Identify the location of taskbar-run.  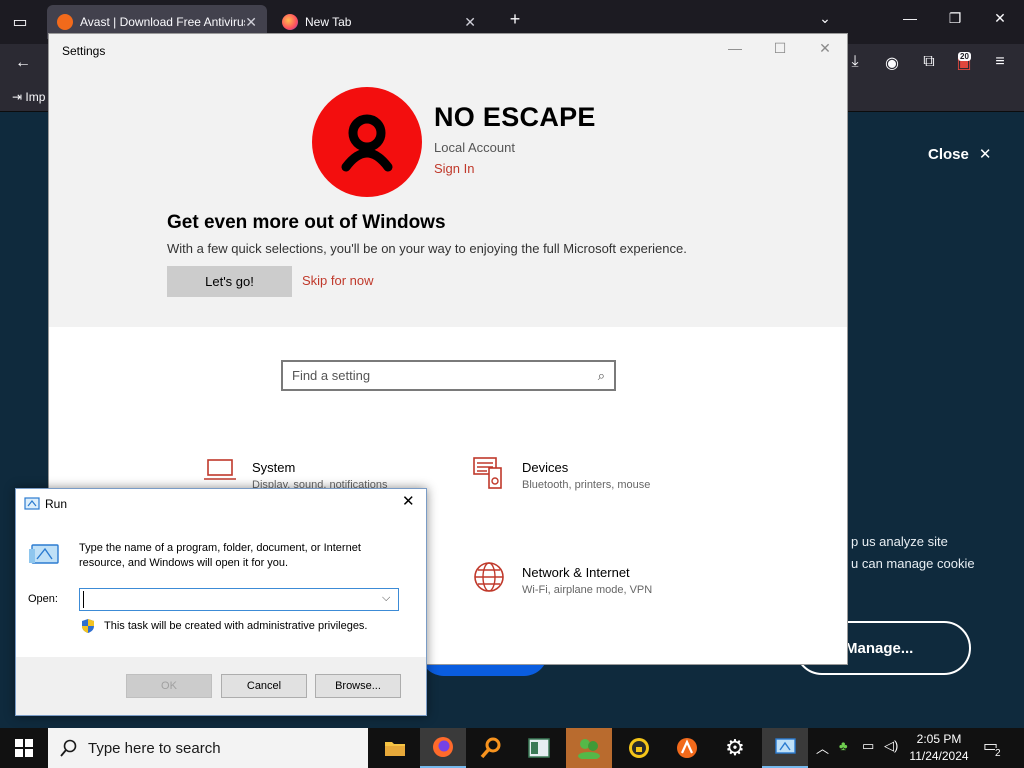
(785, 748).